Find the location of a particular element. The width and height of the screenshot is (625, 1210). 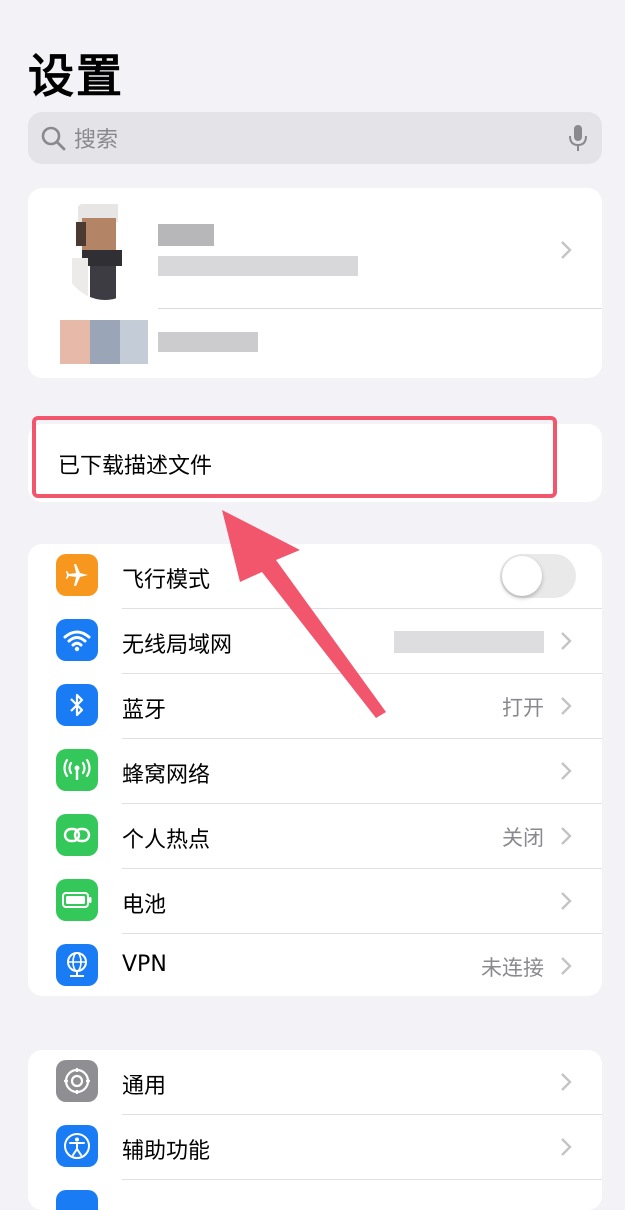

cellular-icon is located at coordinates (77, 770).